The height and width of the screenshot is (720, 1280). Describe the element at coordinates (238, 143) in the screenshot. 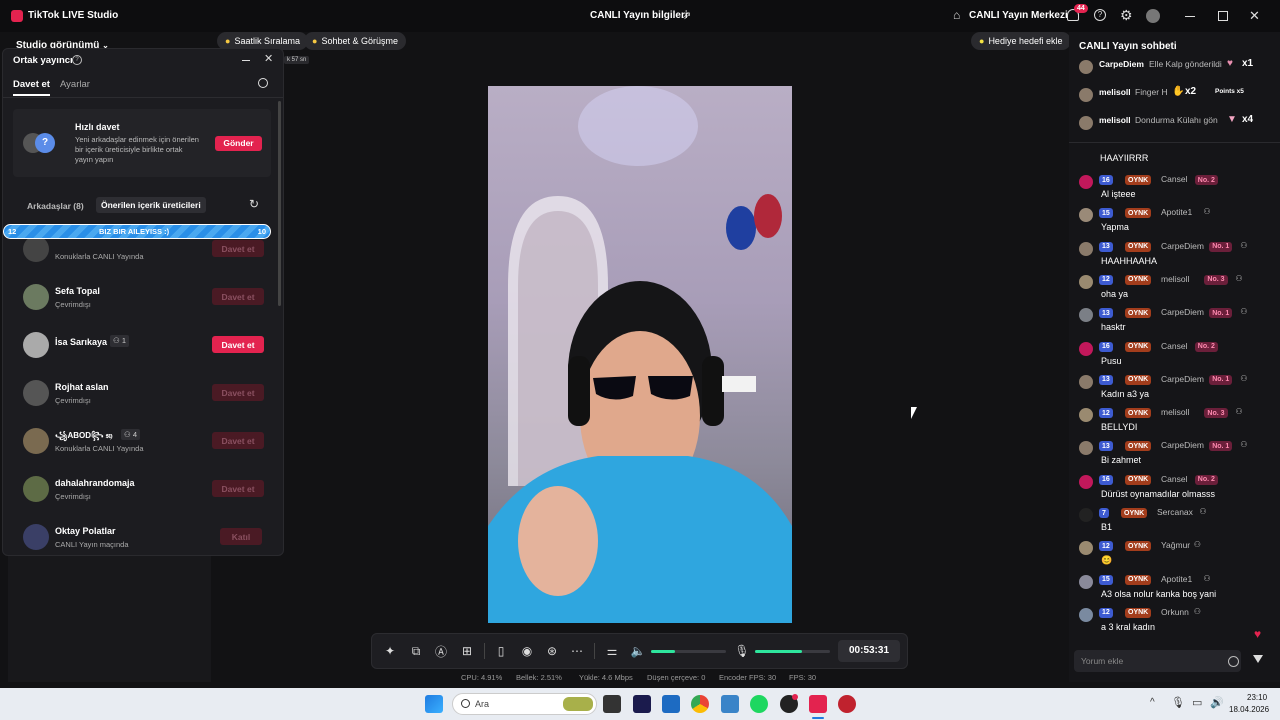

I see `send-button: Gönder` at that location.